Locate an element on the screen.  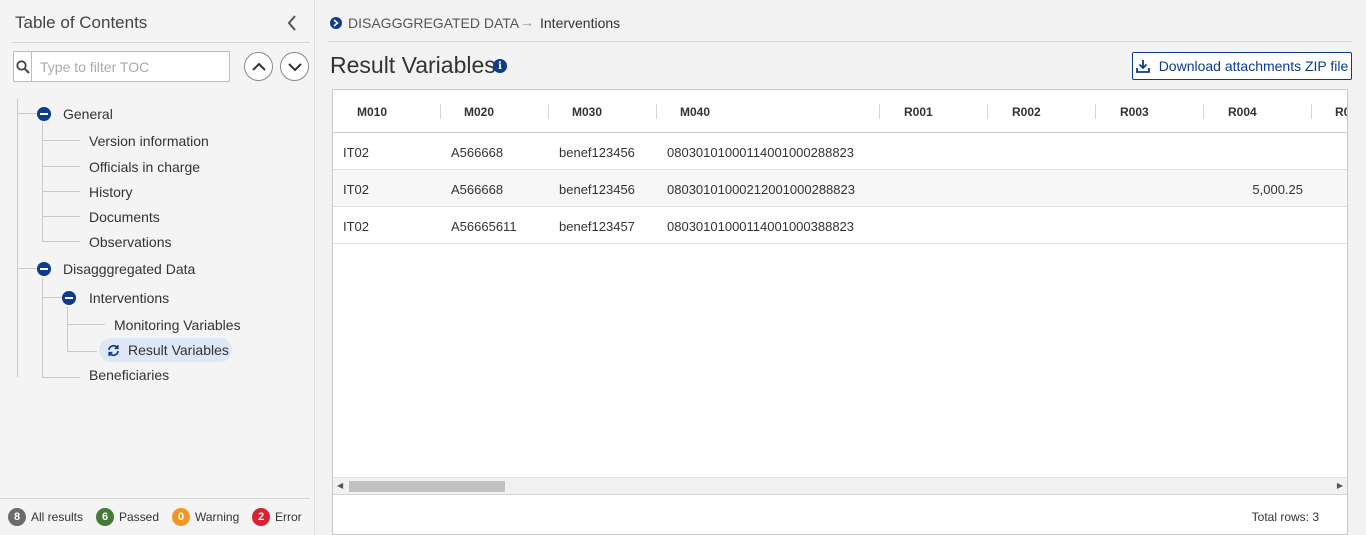
toc-item-disaggregated-data: Disagggregated Data is located at coordinates (129, 269).